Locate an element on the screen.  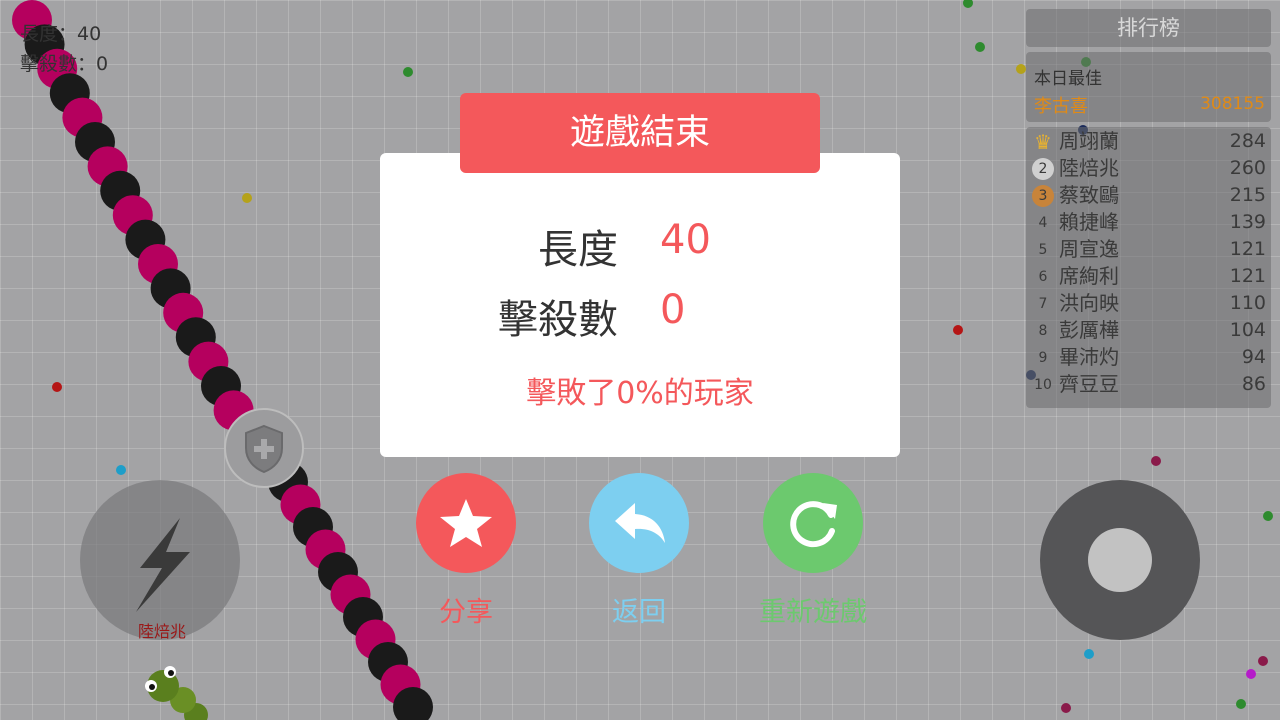
leaderboard-name: 席絢利 is located at coordinates (1089, 276).